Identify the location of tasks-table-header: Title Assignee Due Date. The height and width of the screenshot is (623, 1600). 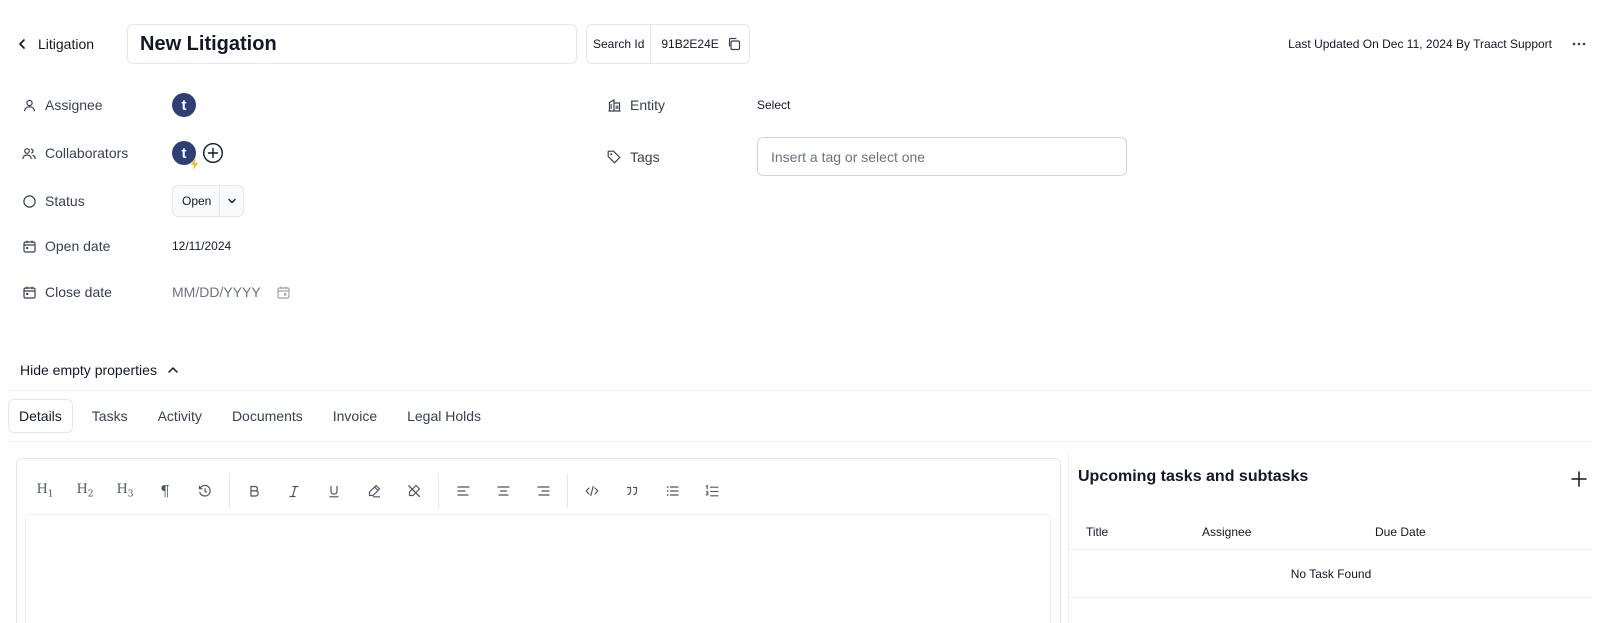
(1331, 532).